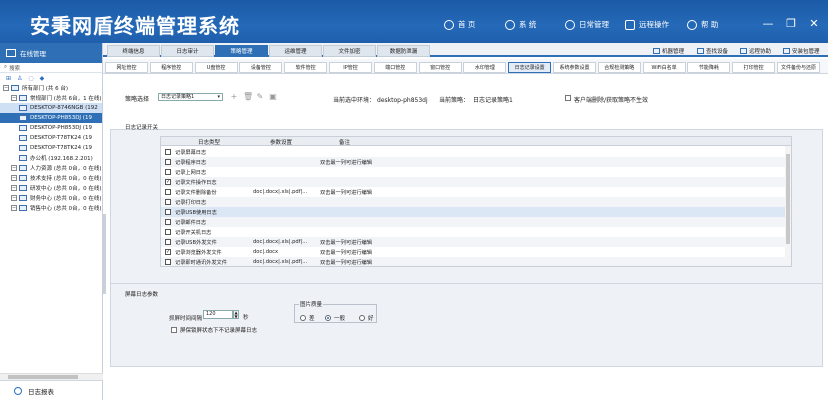  Describe the element at coordinates (133, 51) in the screenshot. I see `tab-main: 终端信息` at that location.